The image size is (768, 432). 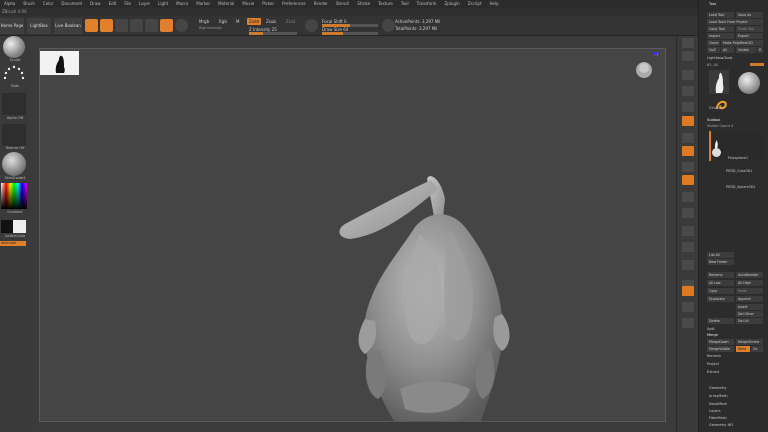 What do you see at coordinates (719, 82) in the screenshot?
I see `current-tool-thumbnail` at bounding box center [719, 82].